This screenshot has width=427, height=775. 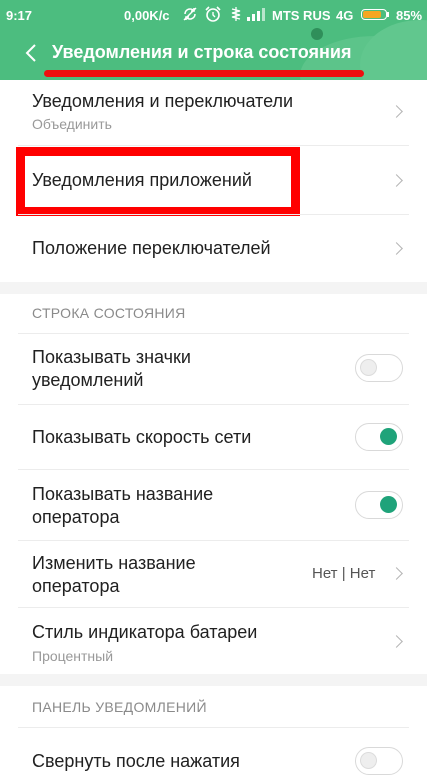 I want to click on back-button, so click(x=32, y=53).